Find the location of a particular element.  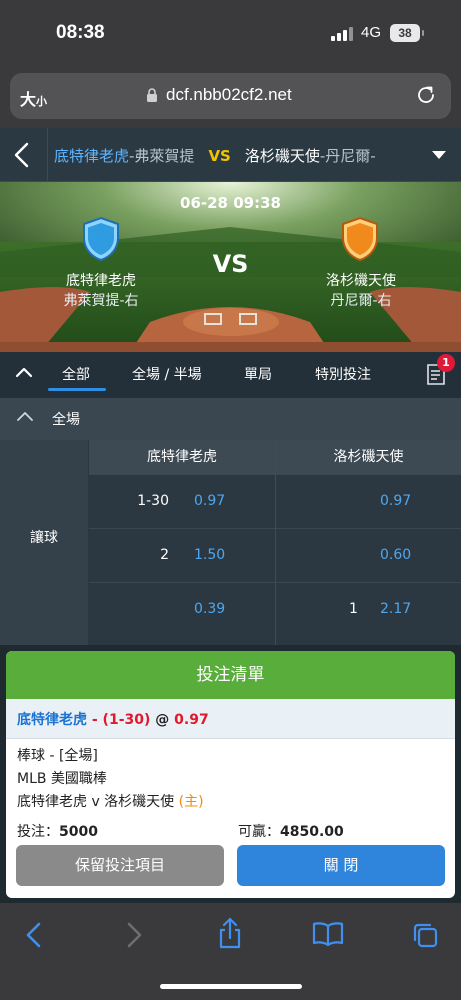

away-odds-cell: 0.60 is located at coordinates (368, 554).